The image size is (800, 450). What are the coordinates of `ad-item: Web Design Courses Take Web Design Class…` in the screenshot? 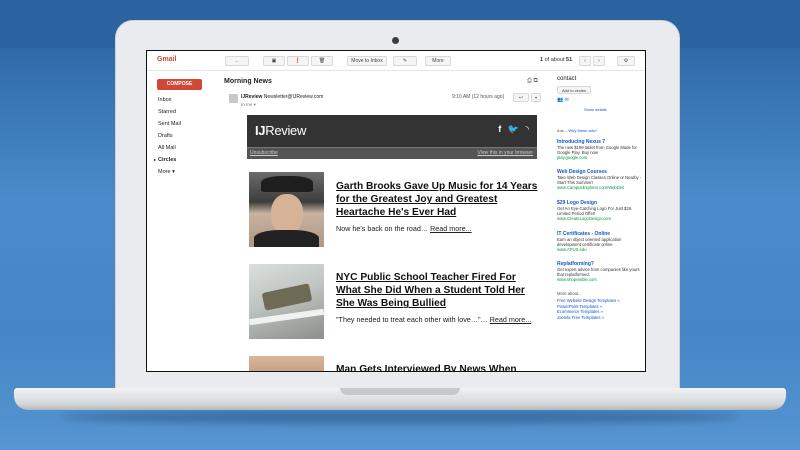 It's located at (601, 179).